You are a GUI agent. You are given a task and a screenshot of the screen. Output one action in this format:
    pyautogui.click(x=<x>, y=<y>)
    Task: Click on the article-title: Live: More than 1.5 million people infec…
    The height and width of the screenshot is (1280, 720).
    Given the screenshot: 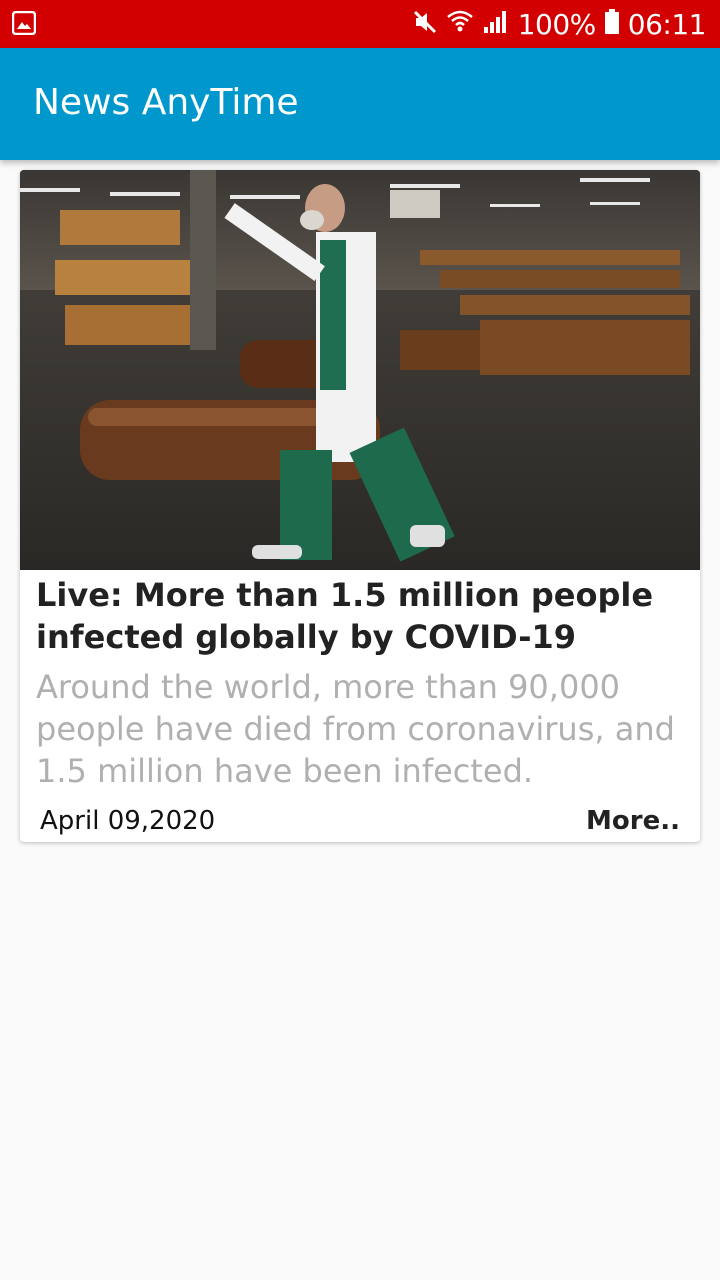 What is the action you would take?
    pyautogui.click(x=361, y=616)
    